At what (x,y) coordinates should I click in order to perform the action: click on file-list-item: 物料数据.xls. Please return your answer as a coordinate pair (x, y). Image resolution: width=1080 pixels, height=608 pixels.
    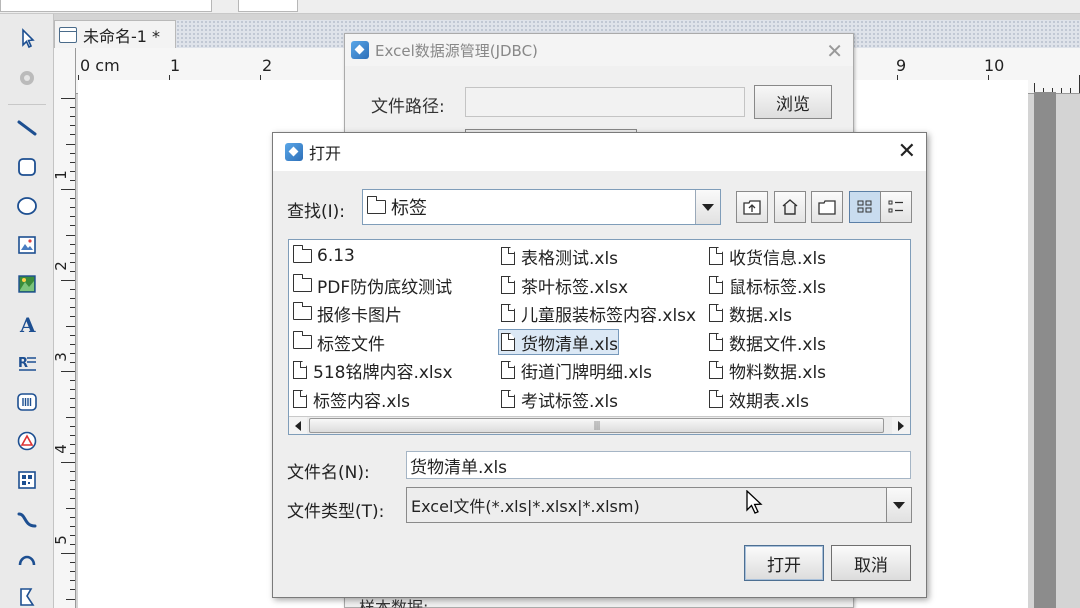
    Looking at the image, I should click on (766, 370).